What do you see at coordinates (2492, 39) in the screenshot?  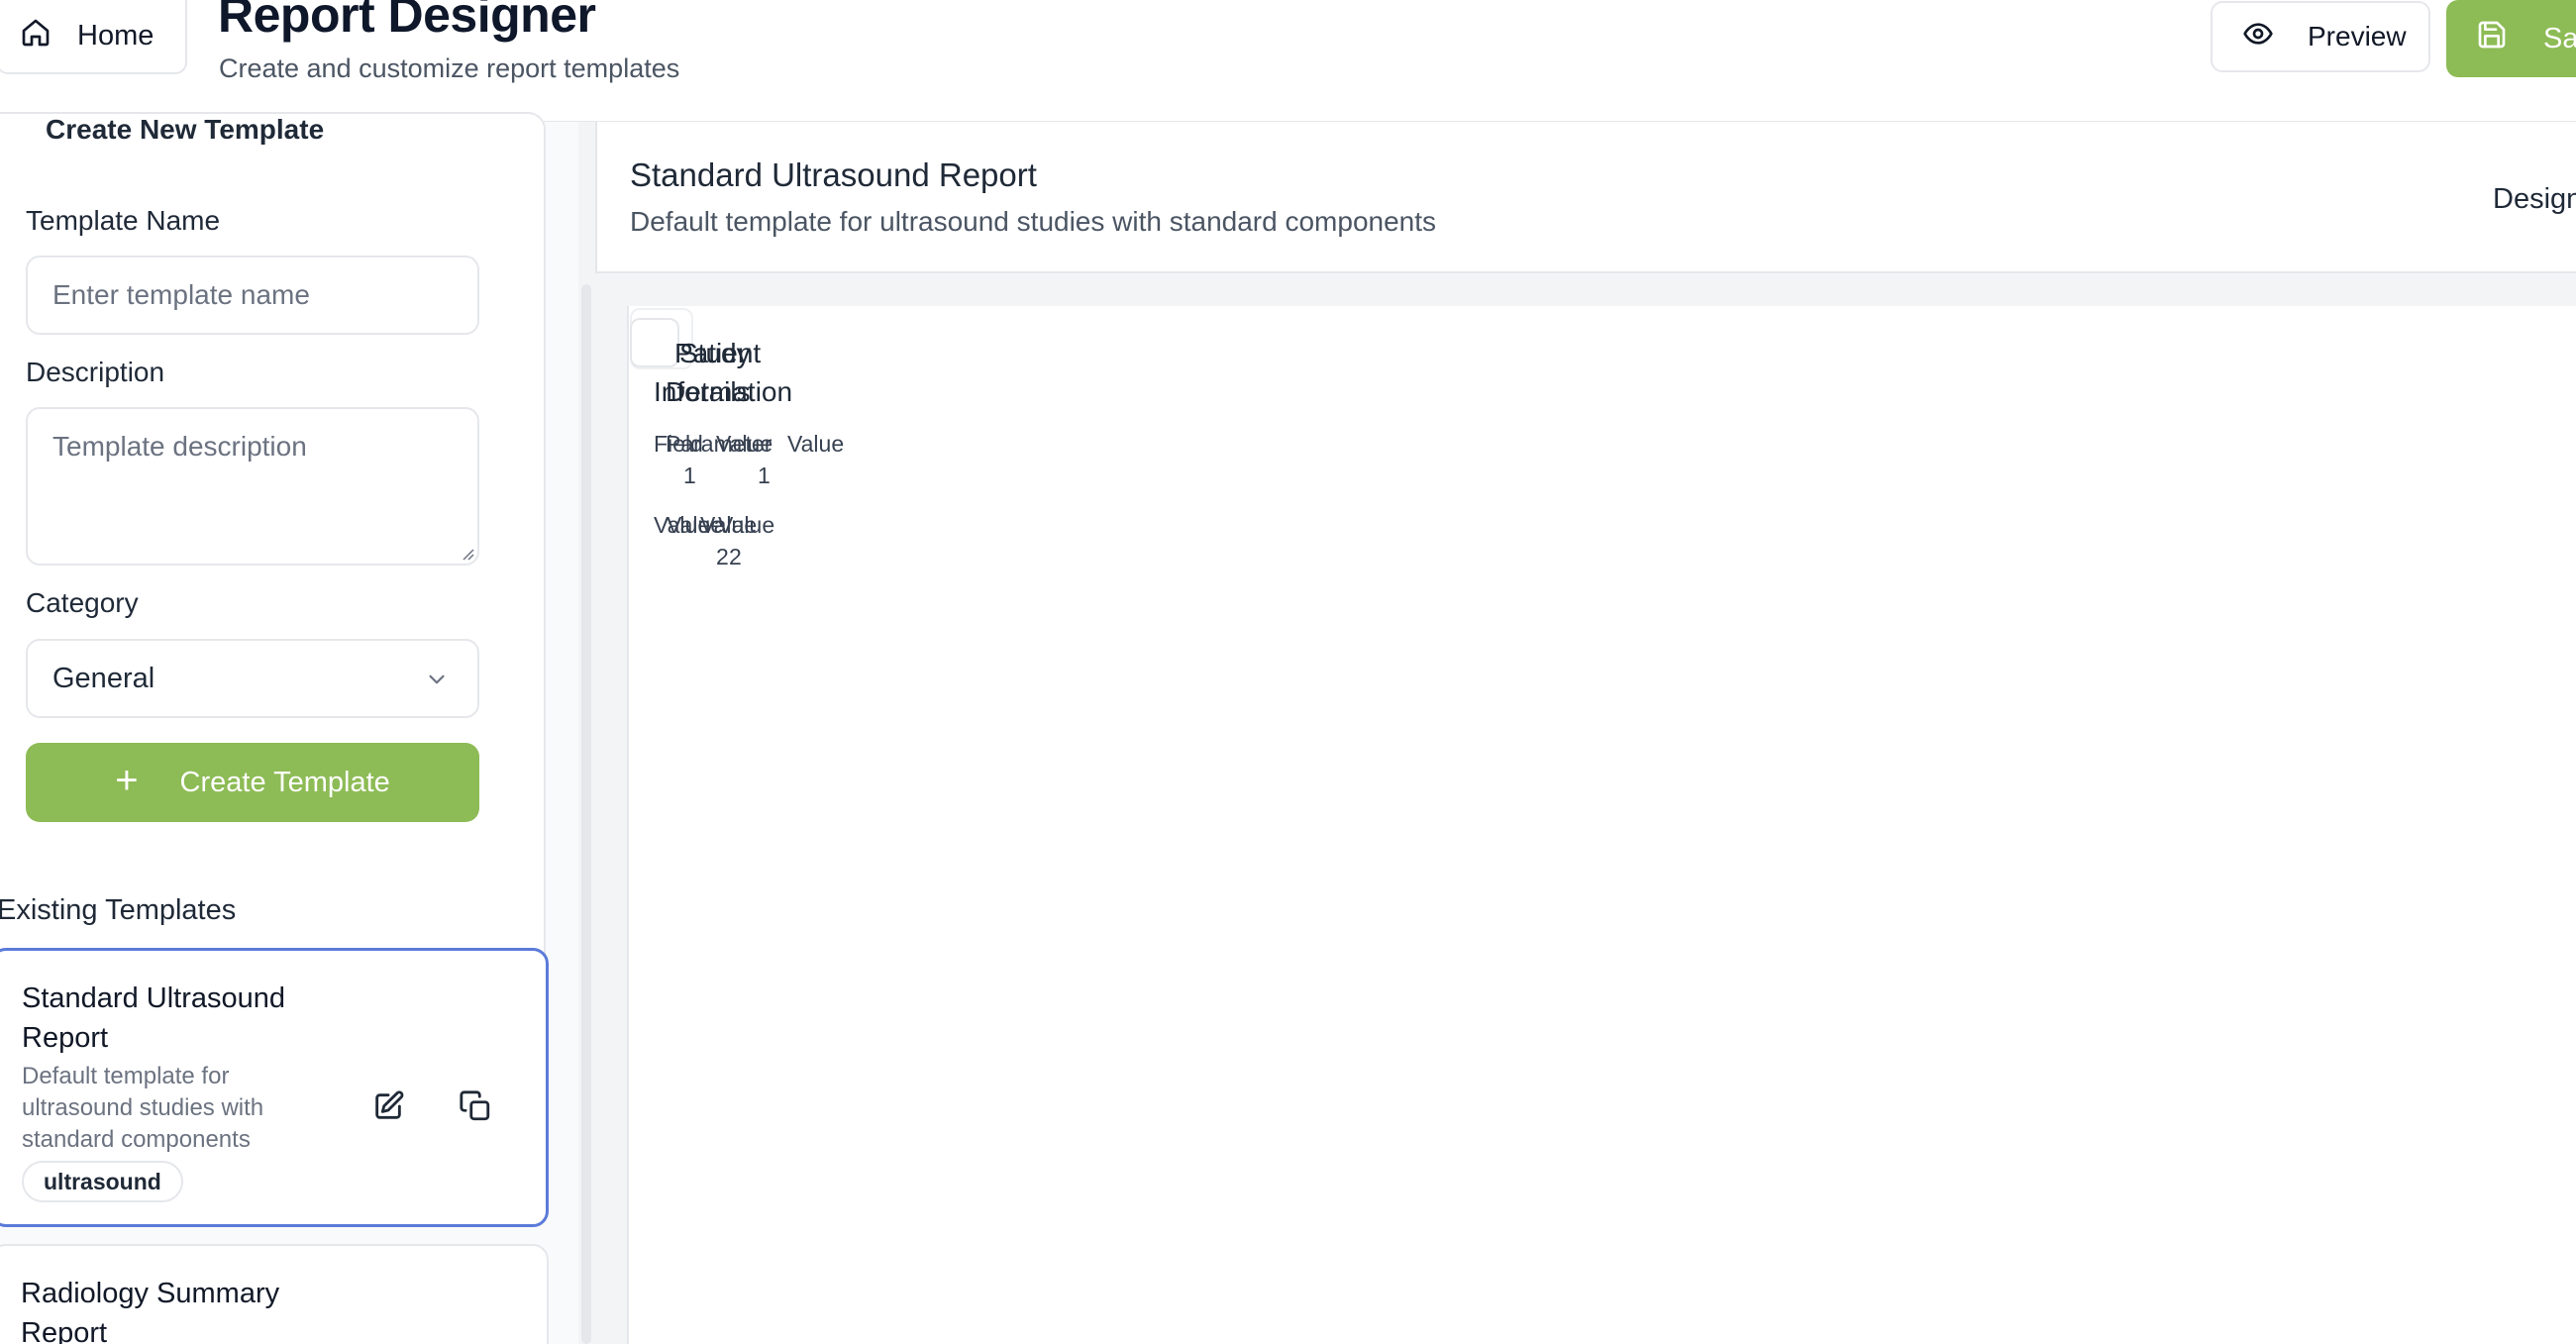 I see `save-icon` at bounding box center [2492, 39].